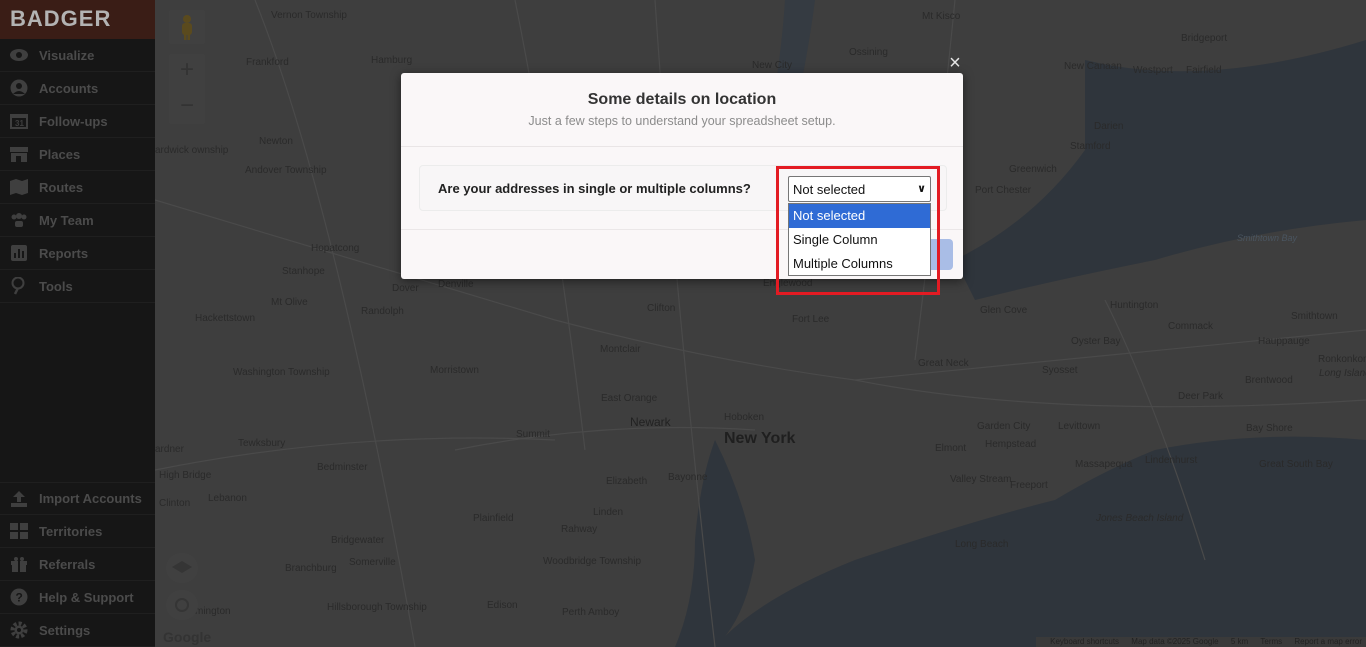 The image size is (1366, 647). I want to click on map-label: Tewksbury, so click(262, 443).